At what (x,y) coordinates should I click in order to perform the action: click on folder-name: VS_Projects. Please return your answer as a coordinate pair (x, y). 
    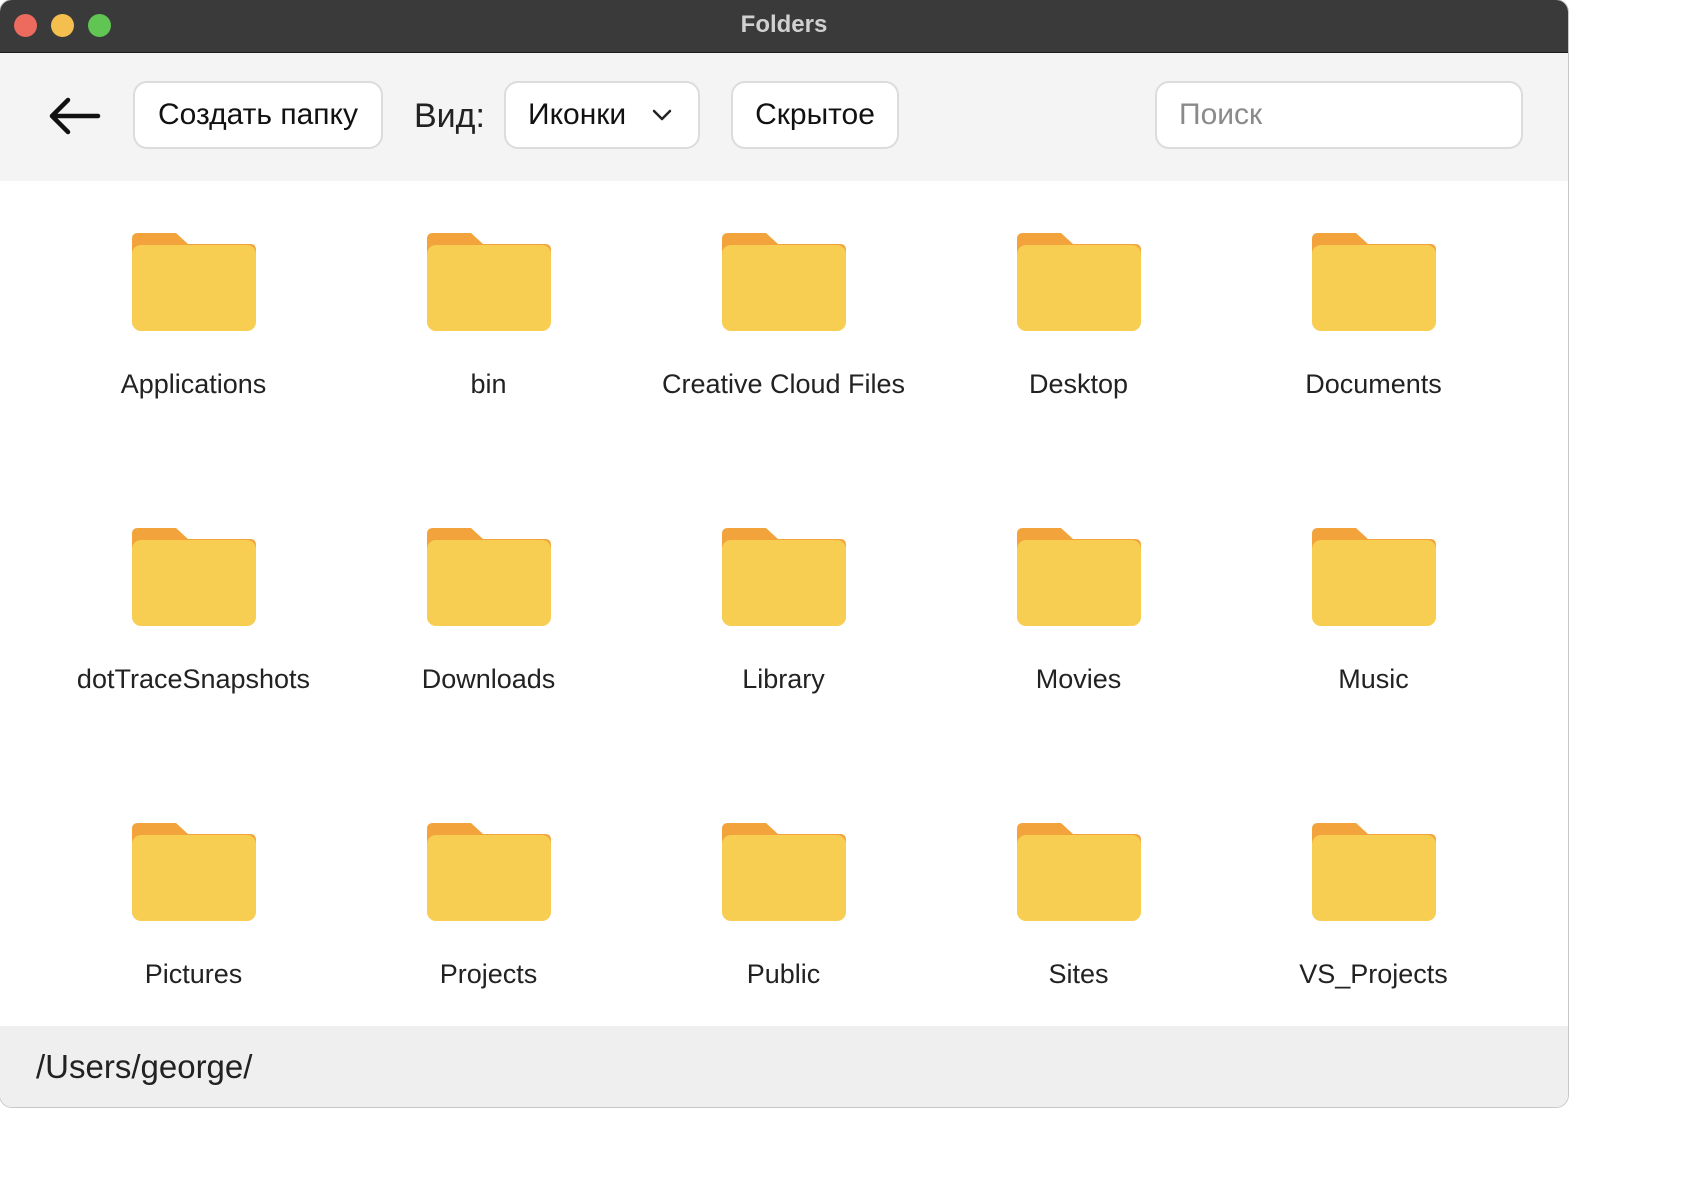
    Looking at the image, I should click on (1373, 974).